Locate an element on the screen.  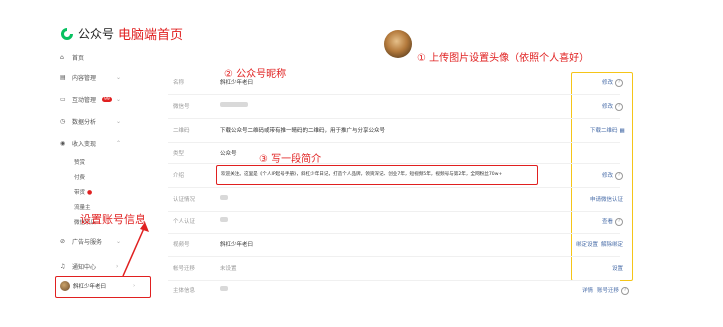
document-icon: ▤ is located at coordinates (63, 77).